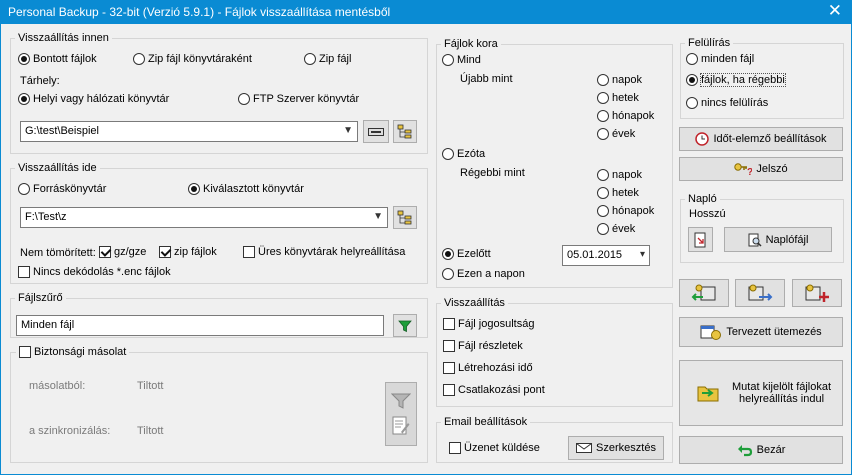 The height and width of the screenshot is (475, 852). Describe the element at coordinates (627, 175) in the screenshot. I see `radio-label: napok` at that location.